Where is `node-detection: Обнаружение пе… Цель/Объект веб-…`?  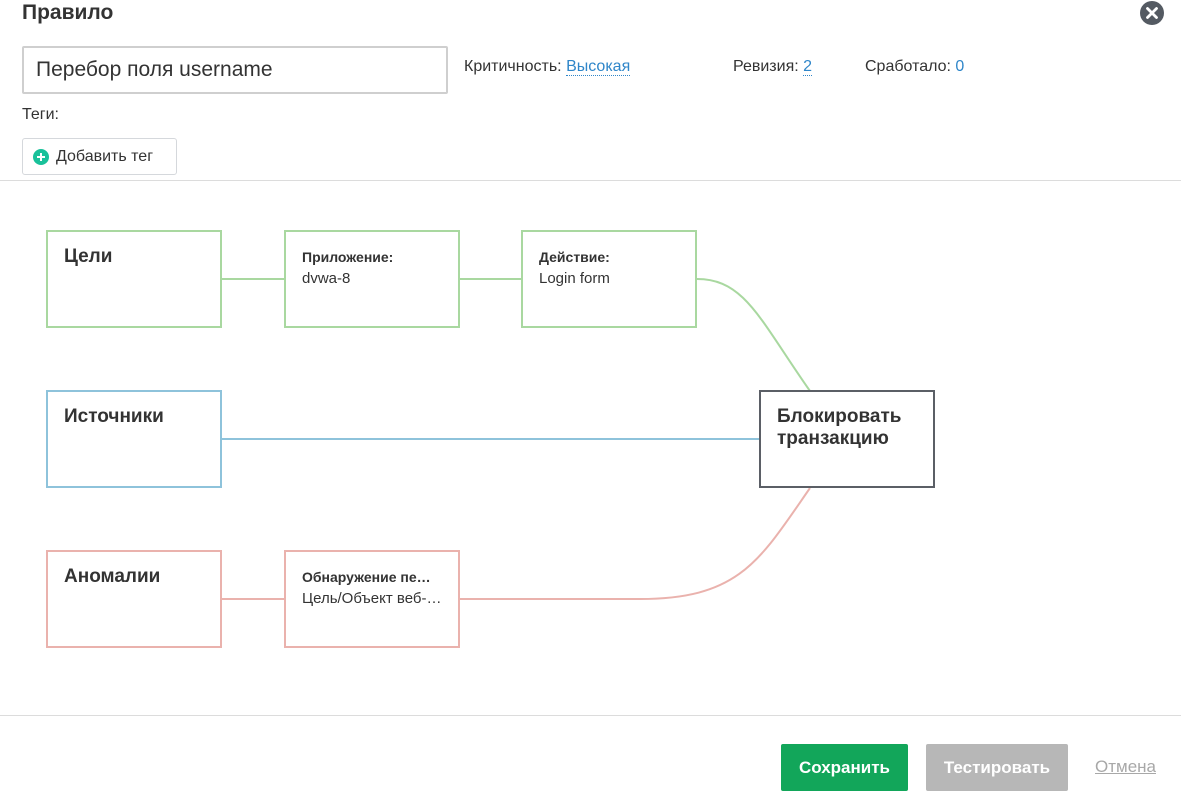
node-detection: Обнаружение пе… Цель/Объект веб-… is located at coordinates (372, 599).